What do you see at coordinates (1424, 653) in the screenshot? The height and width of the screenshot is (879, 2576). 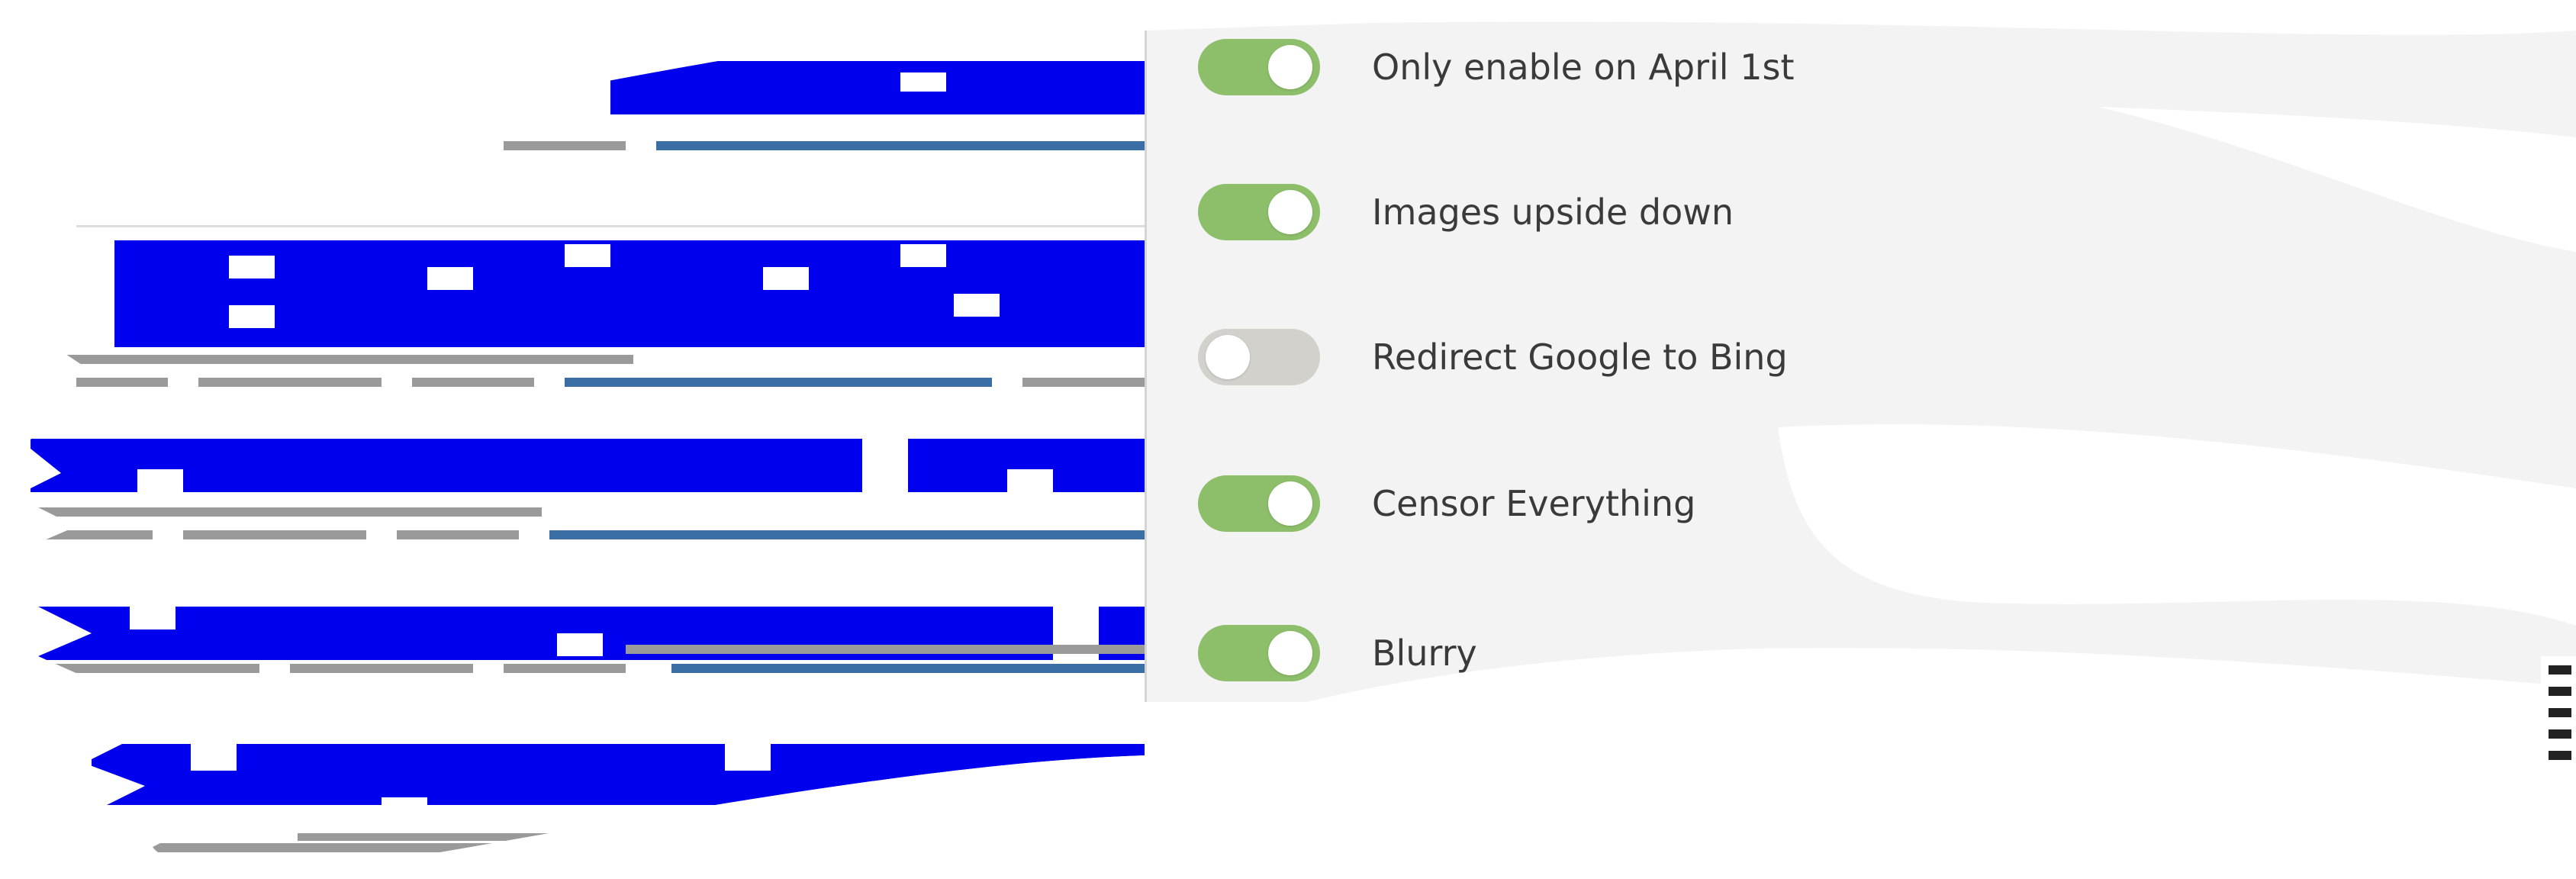 I see `toggle-label: Blurry` at bounding box center [1424, 653].